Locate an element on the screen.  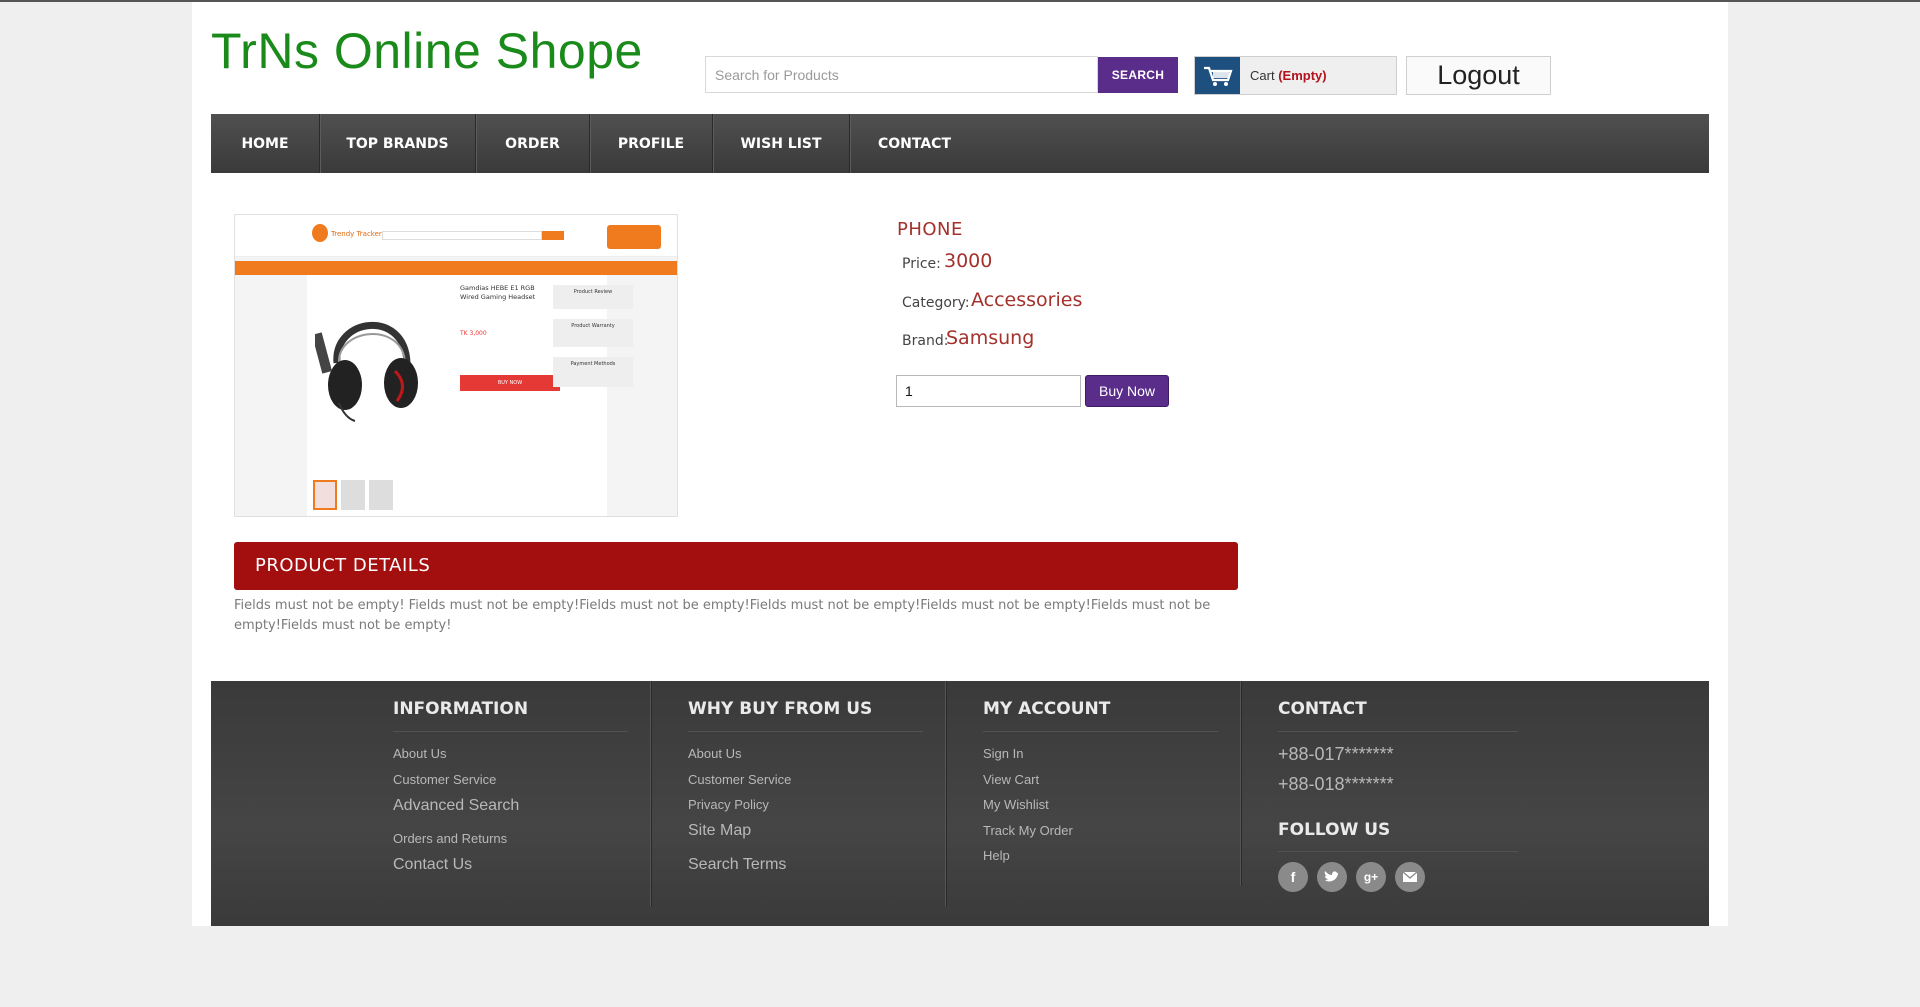
image-nav is located at coordinates (456, 268).